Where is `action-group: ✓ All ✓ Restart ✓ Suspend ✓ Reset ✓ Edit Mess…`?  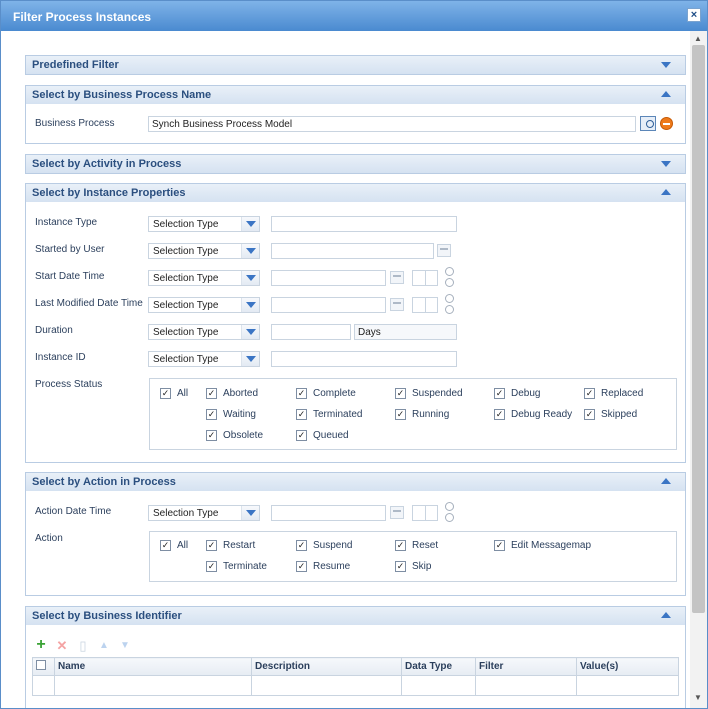
action-group: ✓ All ✓ Restart ✓ Suspend ✓ Reset ✓ Edit Mess… is located at coordinates (413, 556).